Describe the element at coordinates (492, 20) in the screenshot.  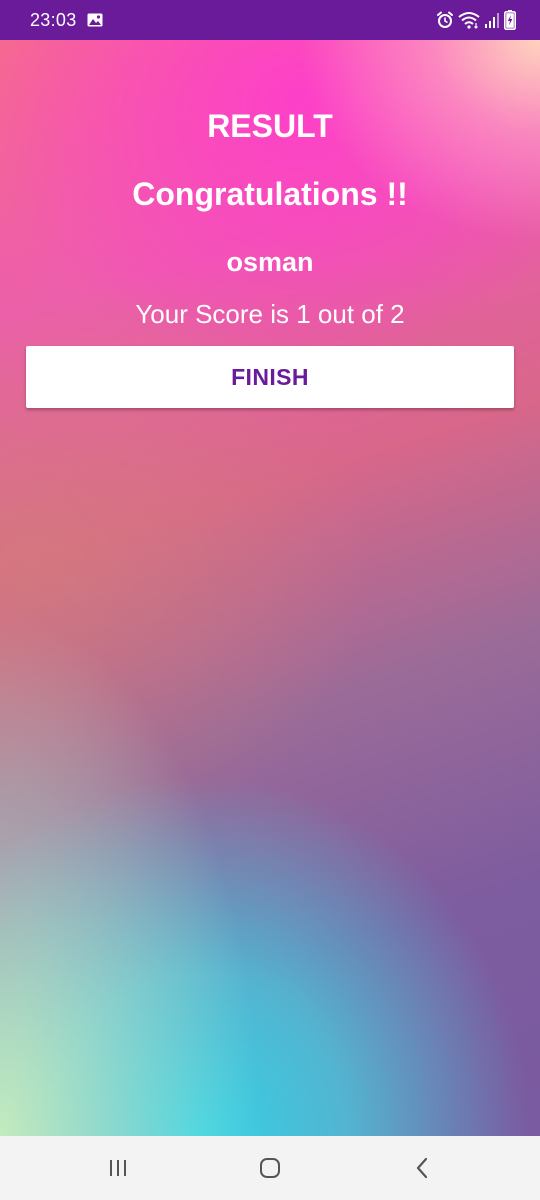
I see `signal-icon` at that location.